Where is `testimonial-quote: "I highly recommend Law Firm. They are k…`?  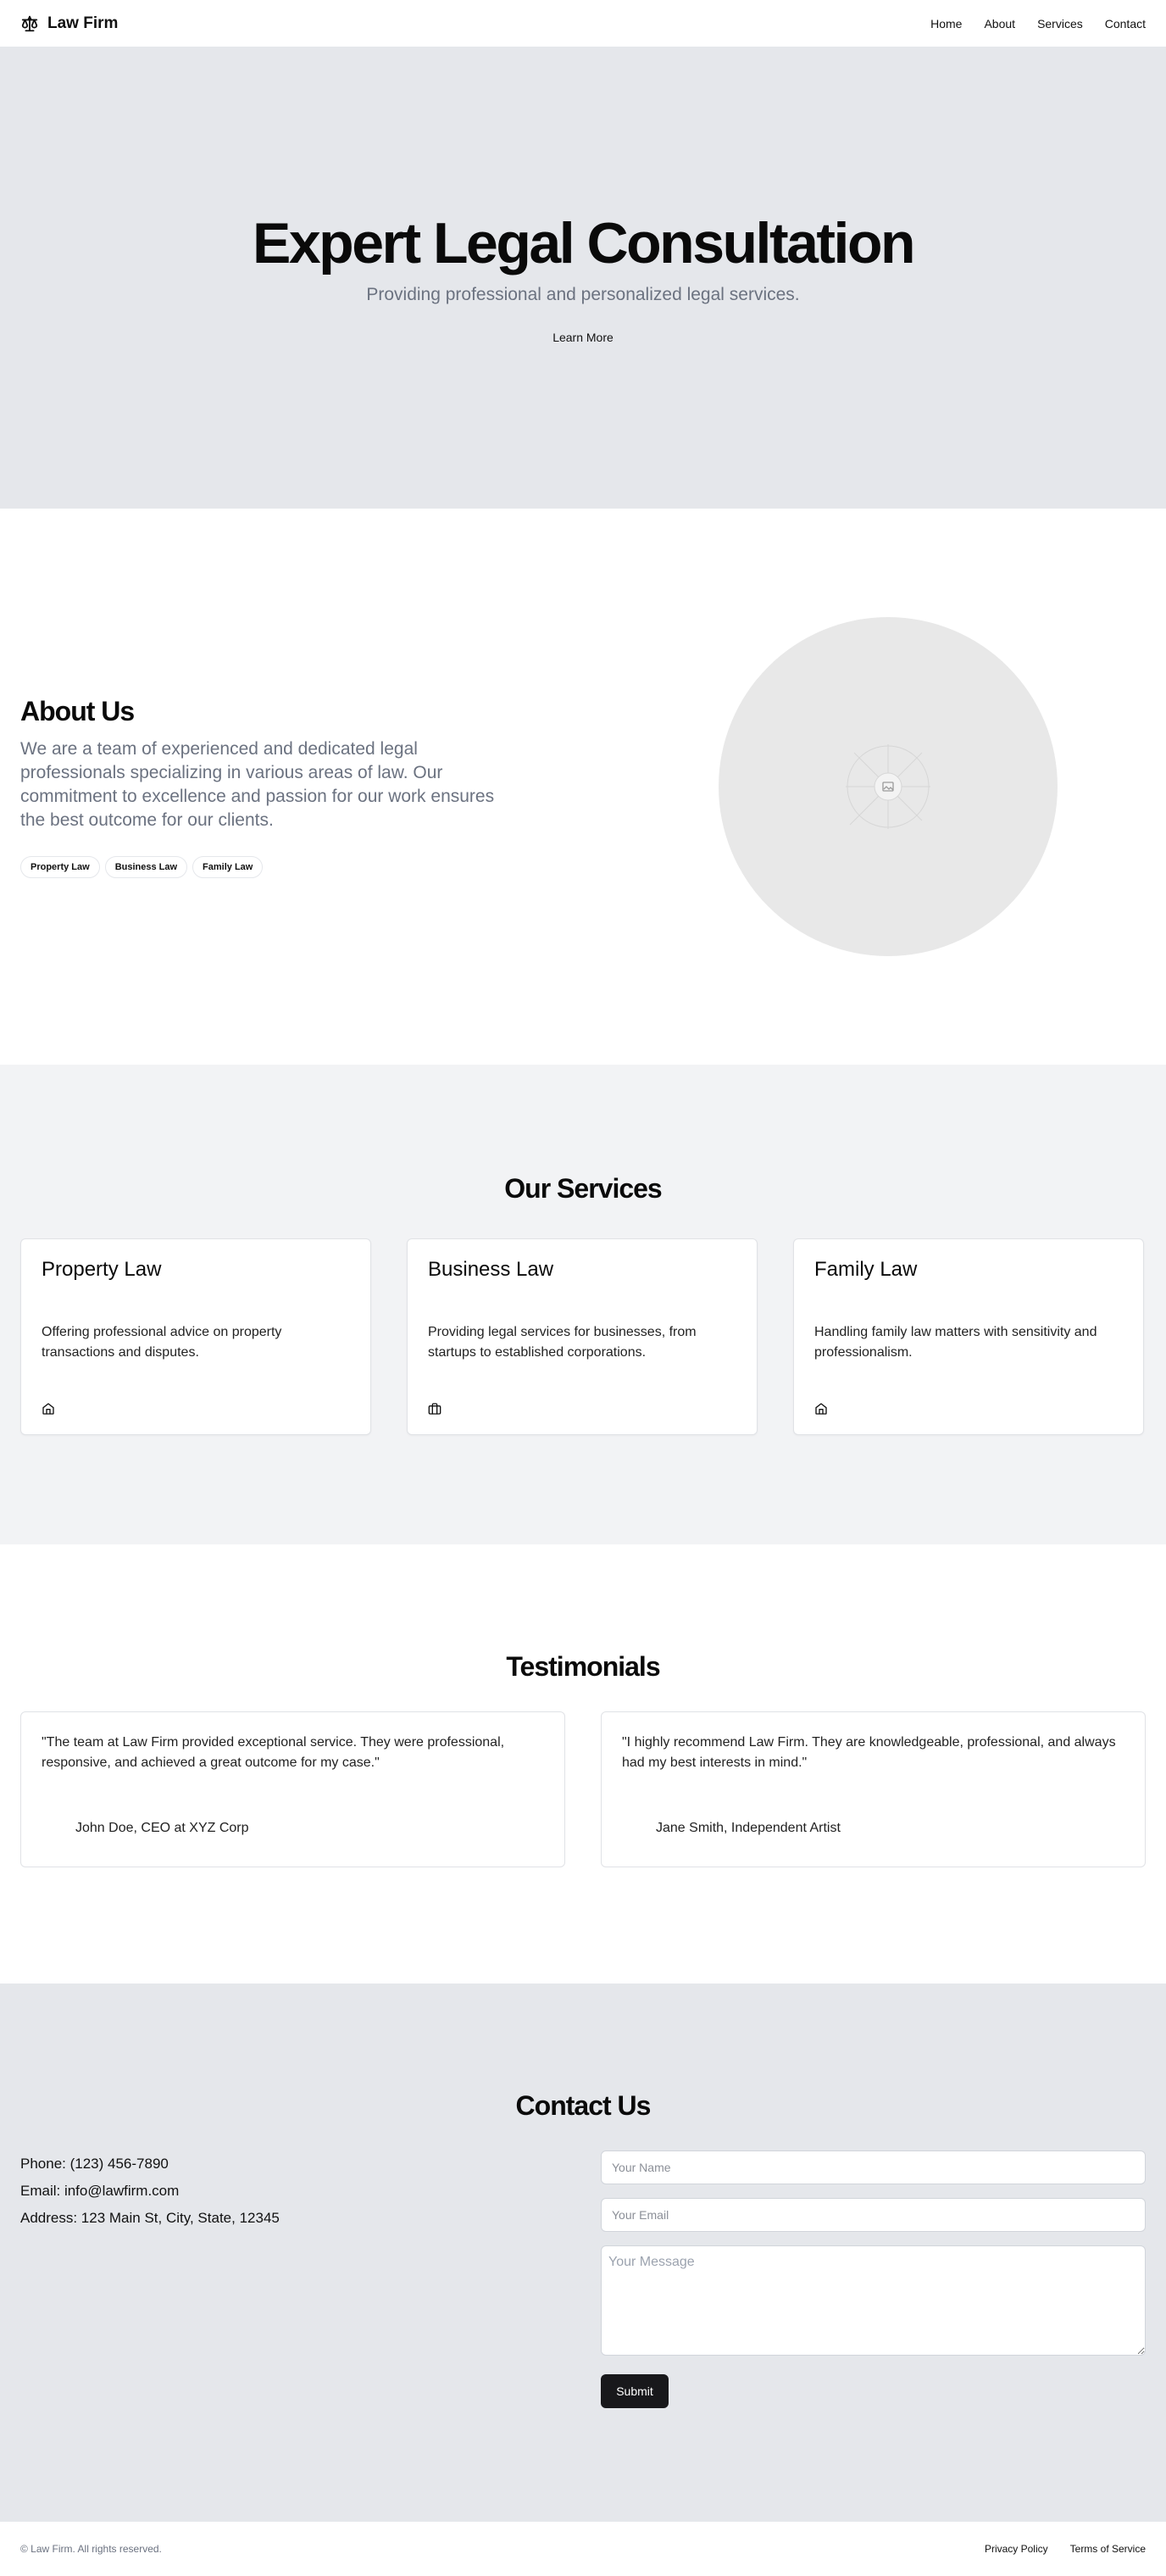 testimonial-quote: "I highly recommend Law Firm. They are k… is located at coordinates (869, 1752).